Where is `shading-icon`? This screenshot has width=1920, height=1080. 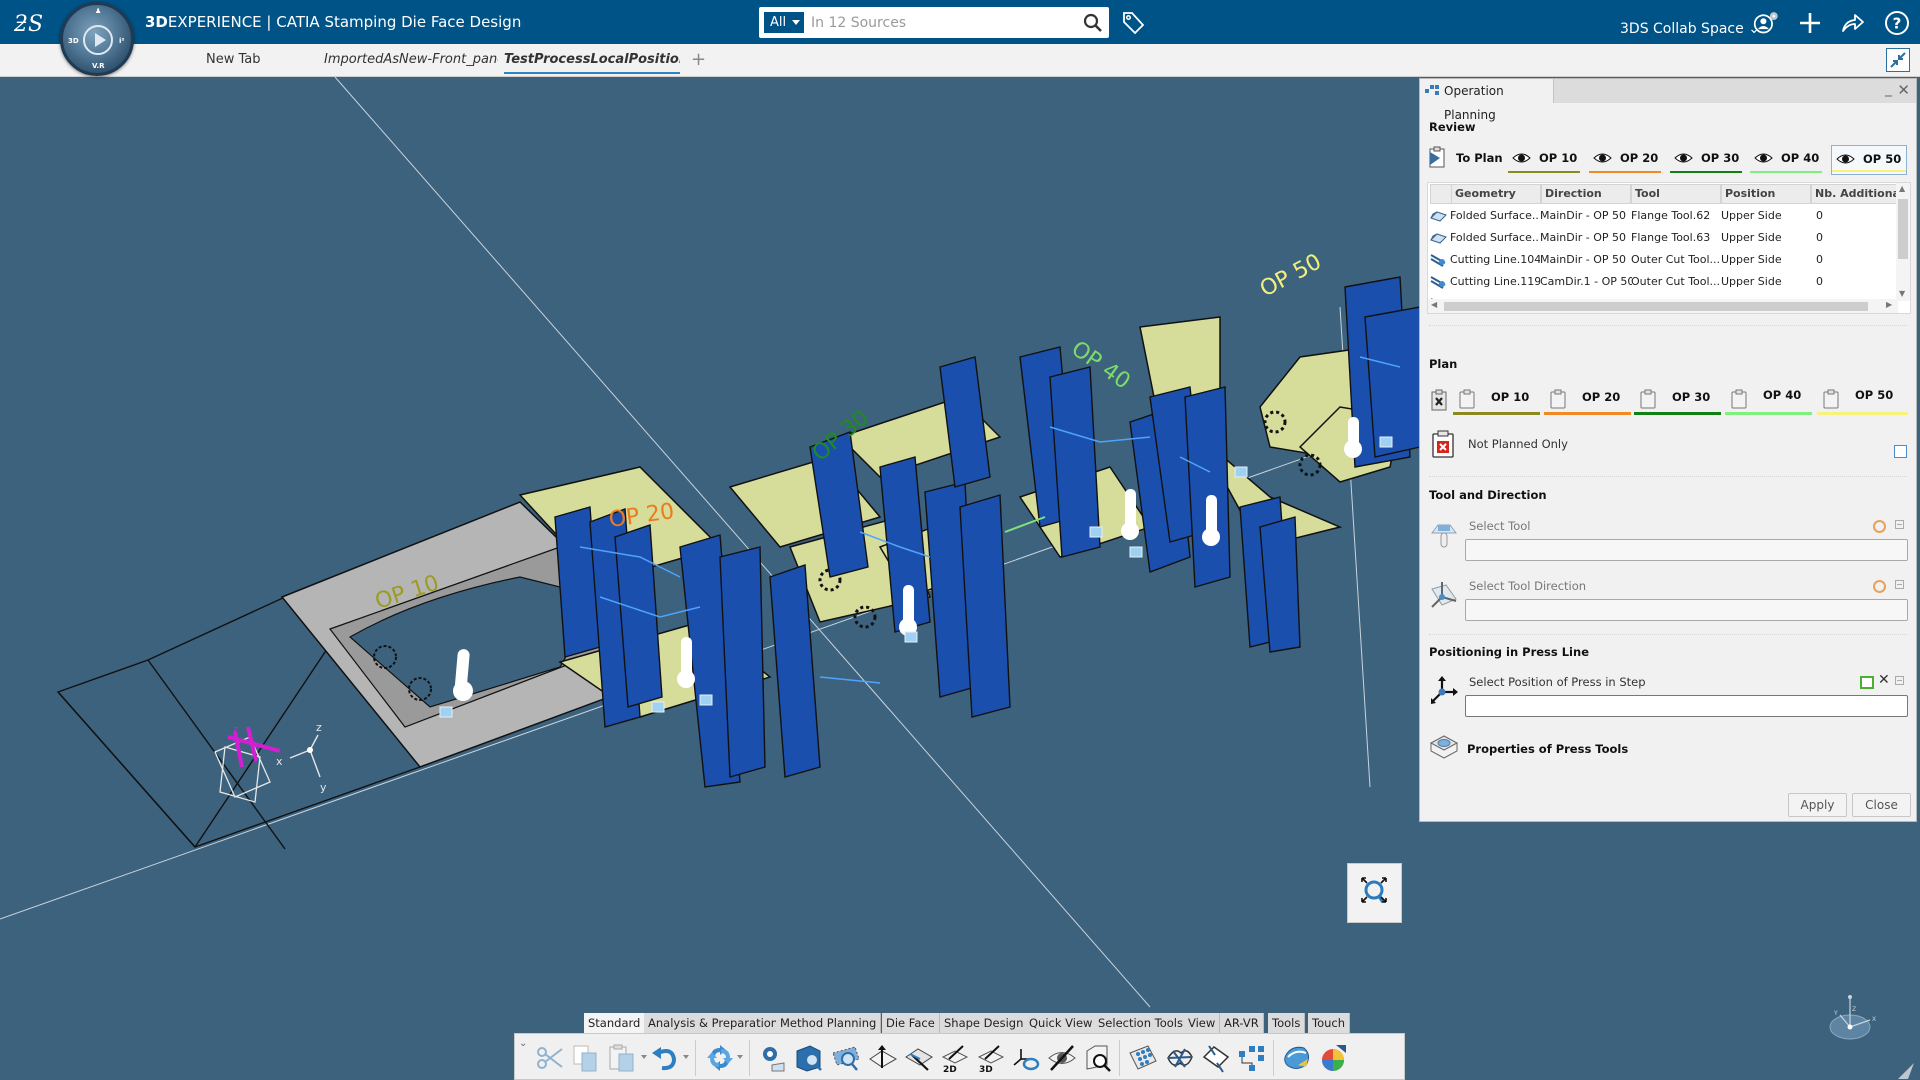
shading-icon is located at coordinates (1297, 1058).